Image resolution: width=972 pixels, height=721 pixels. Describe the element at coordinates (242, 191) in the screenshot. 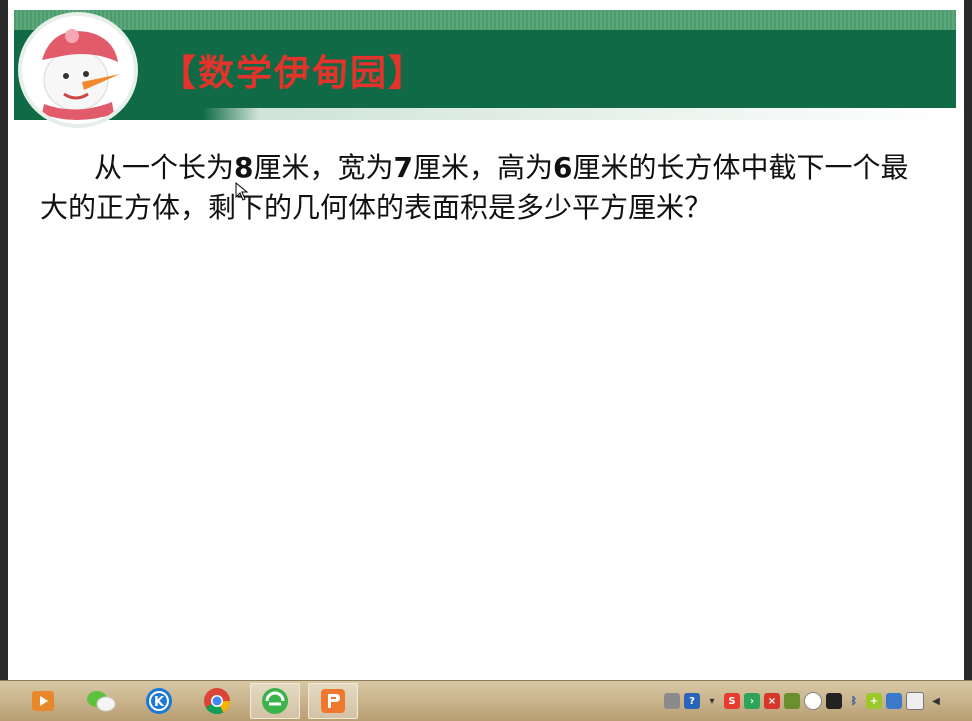

I see `mouse-cursor-icon` at that location.